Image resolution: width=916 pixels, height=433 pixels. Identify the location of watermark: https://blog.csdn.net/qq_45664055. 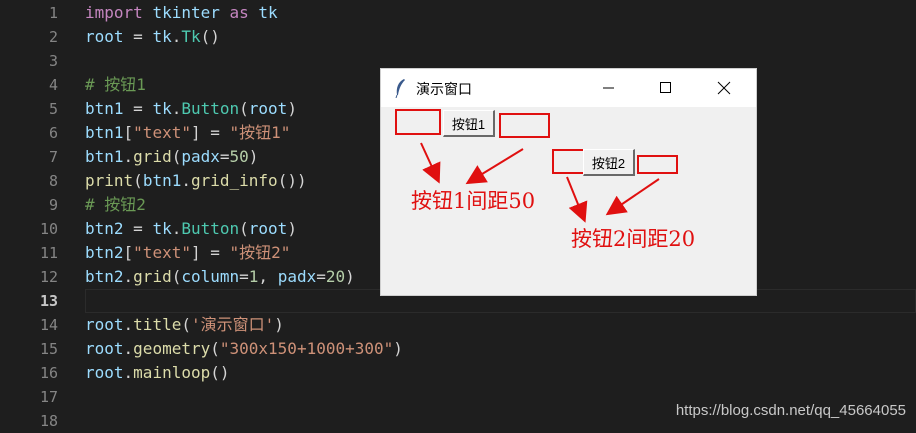
(790, 410).